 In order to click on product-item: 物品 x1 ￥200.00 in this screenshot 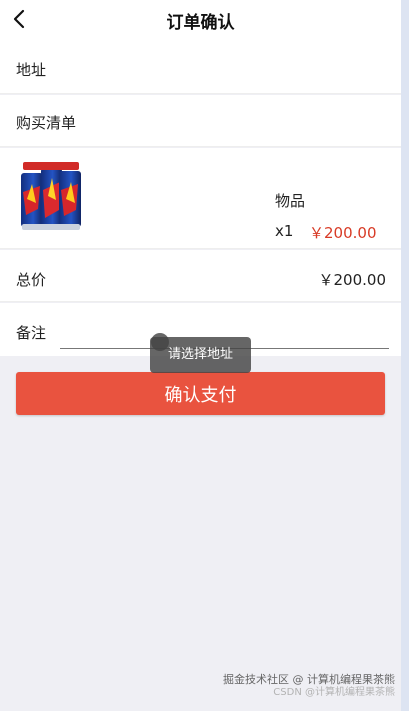, I will do `click(200, 198)`.